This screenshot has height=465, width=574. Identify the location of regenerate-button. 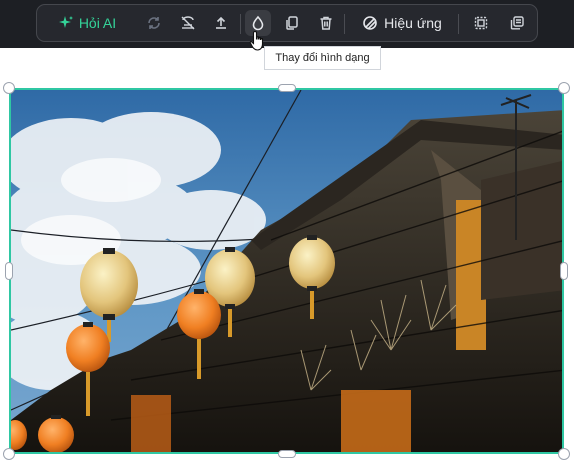
(154, 23).